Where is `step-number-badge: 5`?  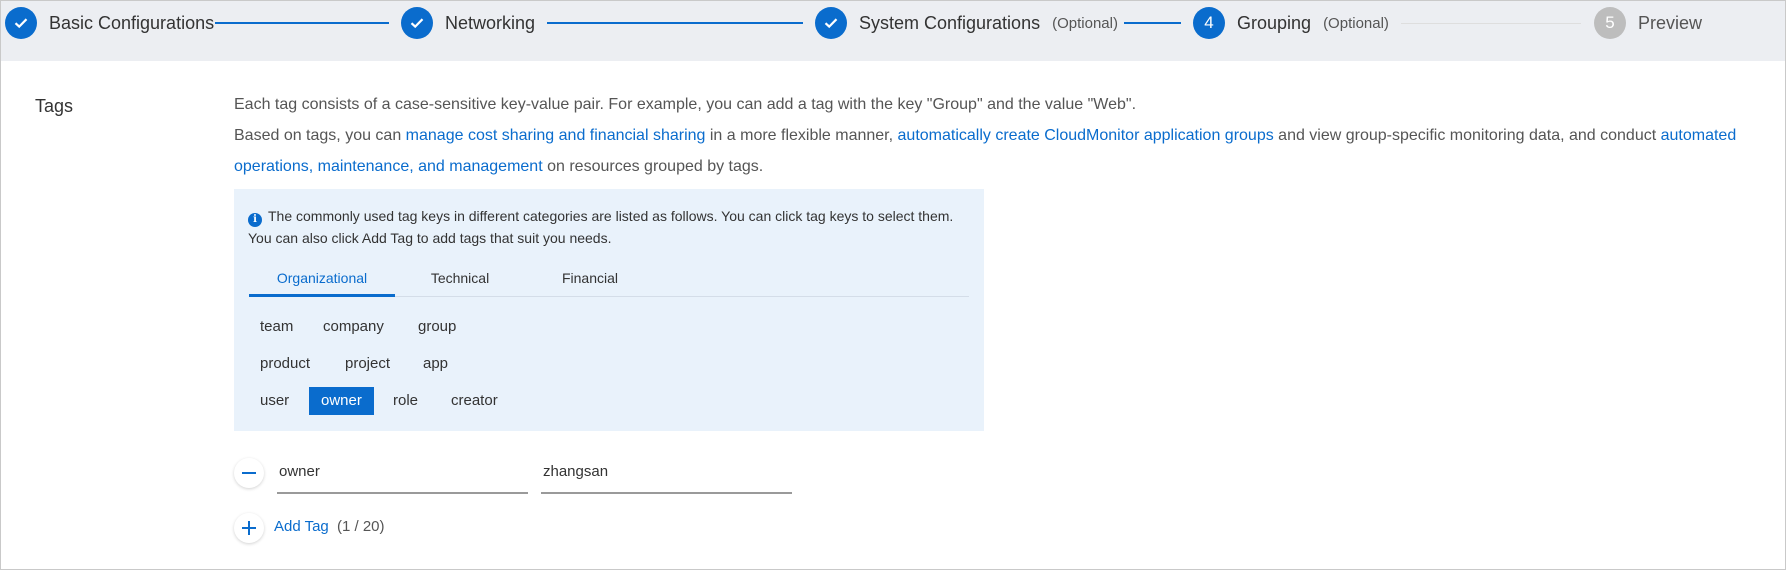
step-number-badge: 5 is located at coordinates (1610, 23).